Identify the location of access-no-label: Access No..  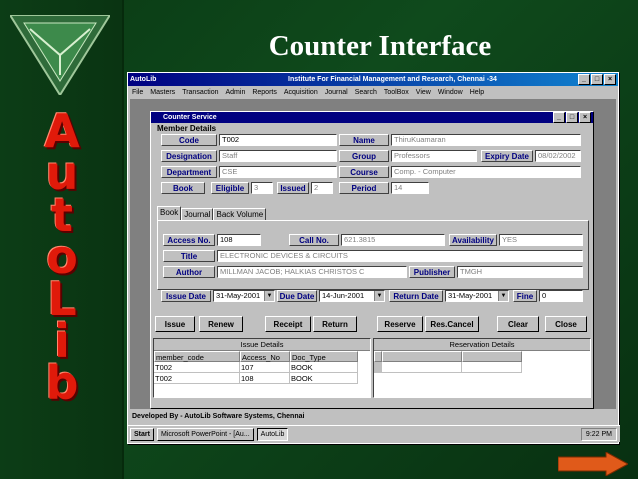
(189, 240).